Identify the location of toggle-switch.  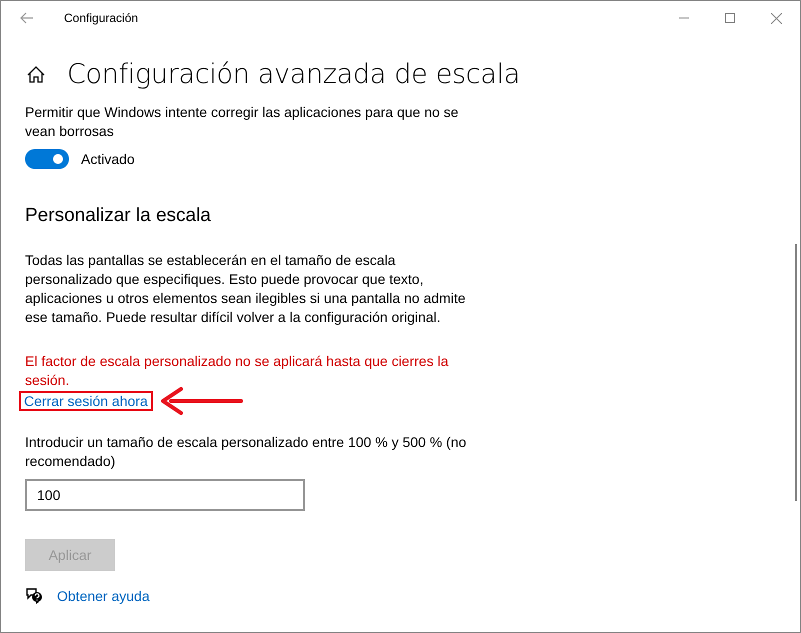
(47, 159).